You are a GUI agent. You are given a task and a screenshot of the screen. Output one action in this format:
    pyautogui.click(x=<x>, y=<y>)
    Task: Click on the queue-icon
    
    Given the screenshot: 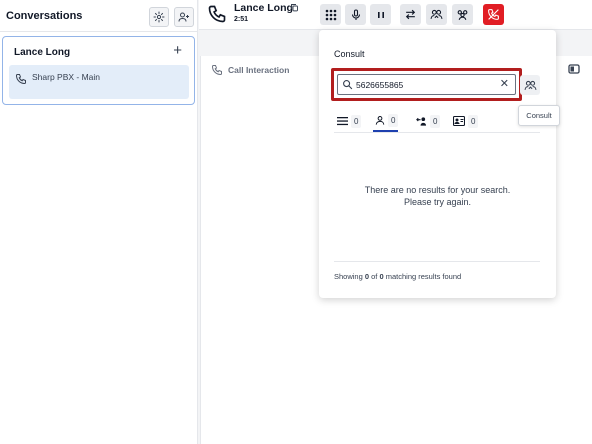 What is the action you would take?
    pyautogui.click(x=421, y=121)
    